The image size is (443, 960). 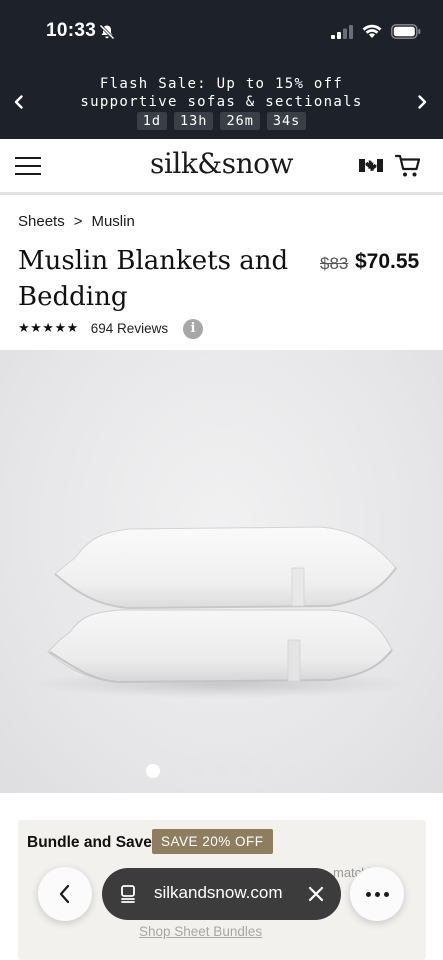 I want to click on breadcrumb: Sheets > Muslin, so click(x=76, y=221).